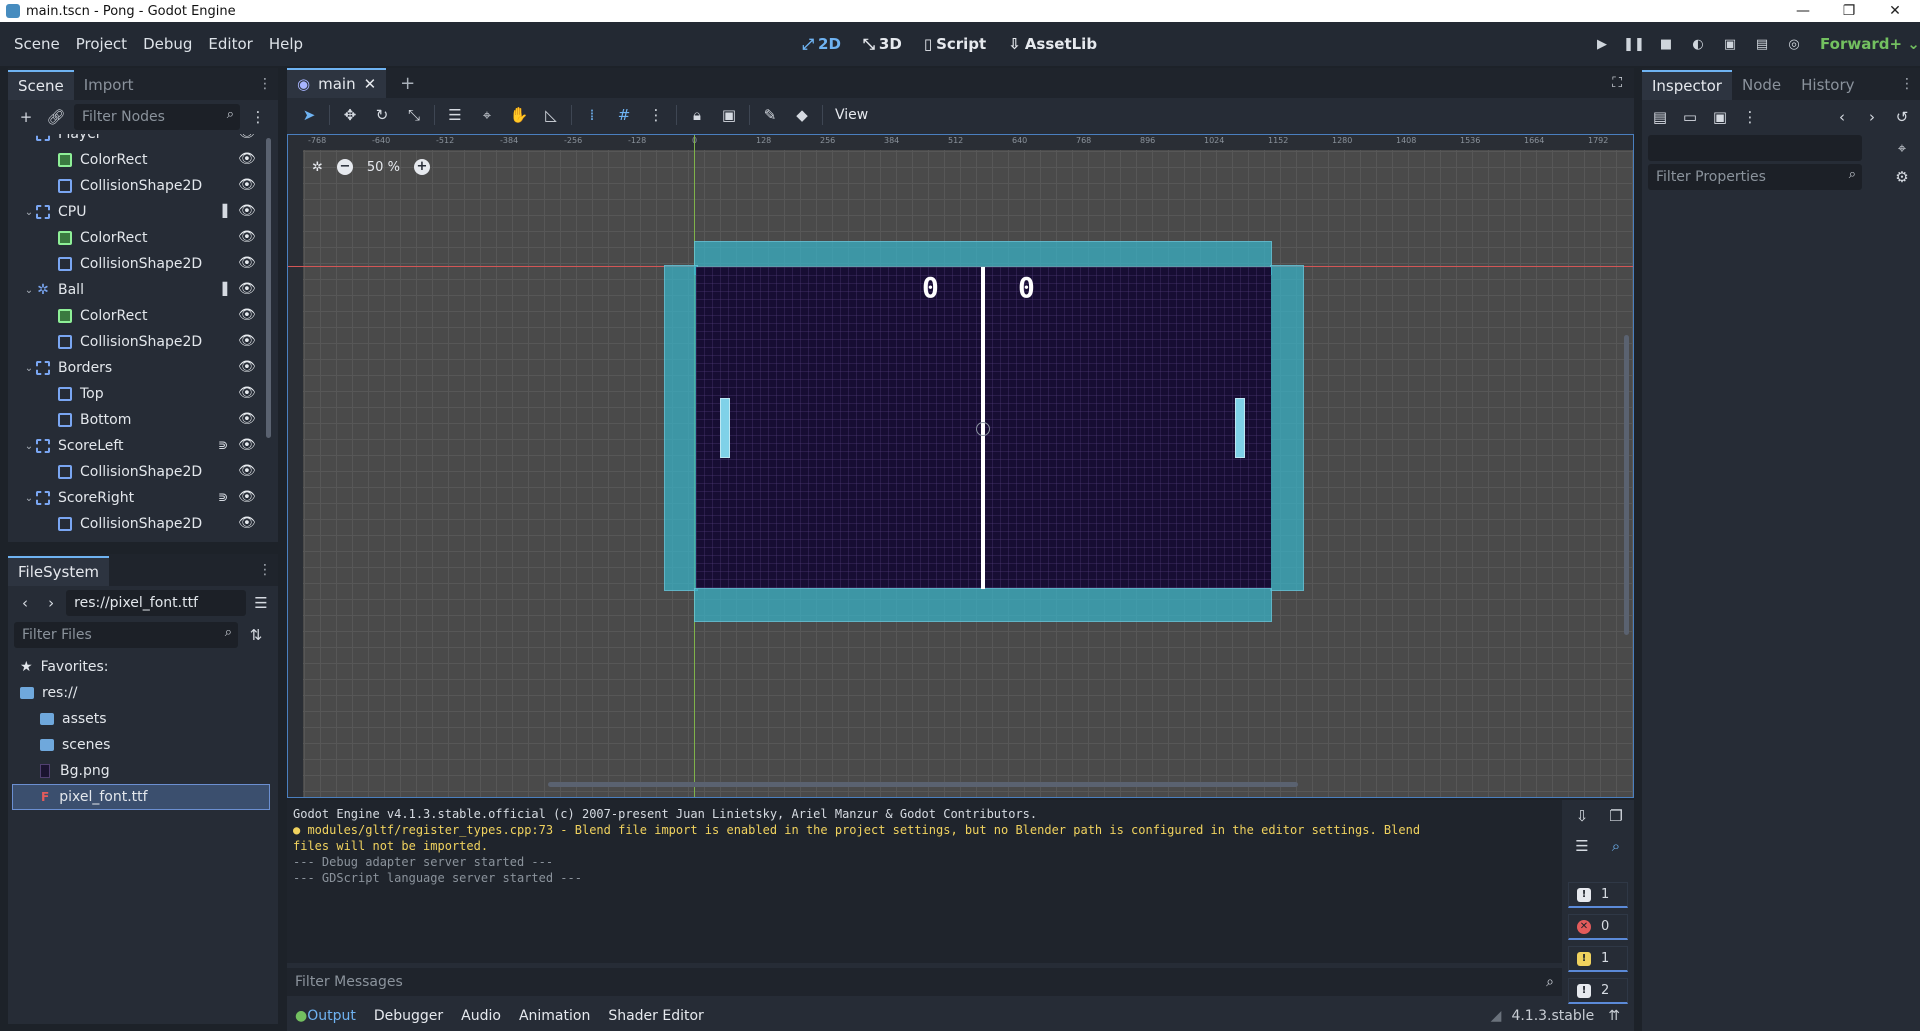 The height and width of the screenshot is (1031, 1920). Describe the element at coordinates (139, 498) in the screenshot. I see `scene-tree-row: ⌄ ScoreRight ⋑ 👁︎` at that location.